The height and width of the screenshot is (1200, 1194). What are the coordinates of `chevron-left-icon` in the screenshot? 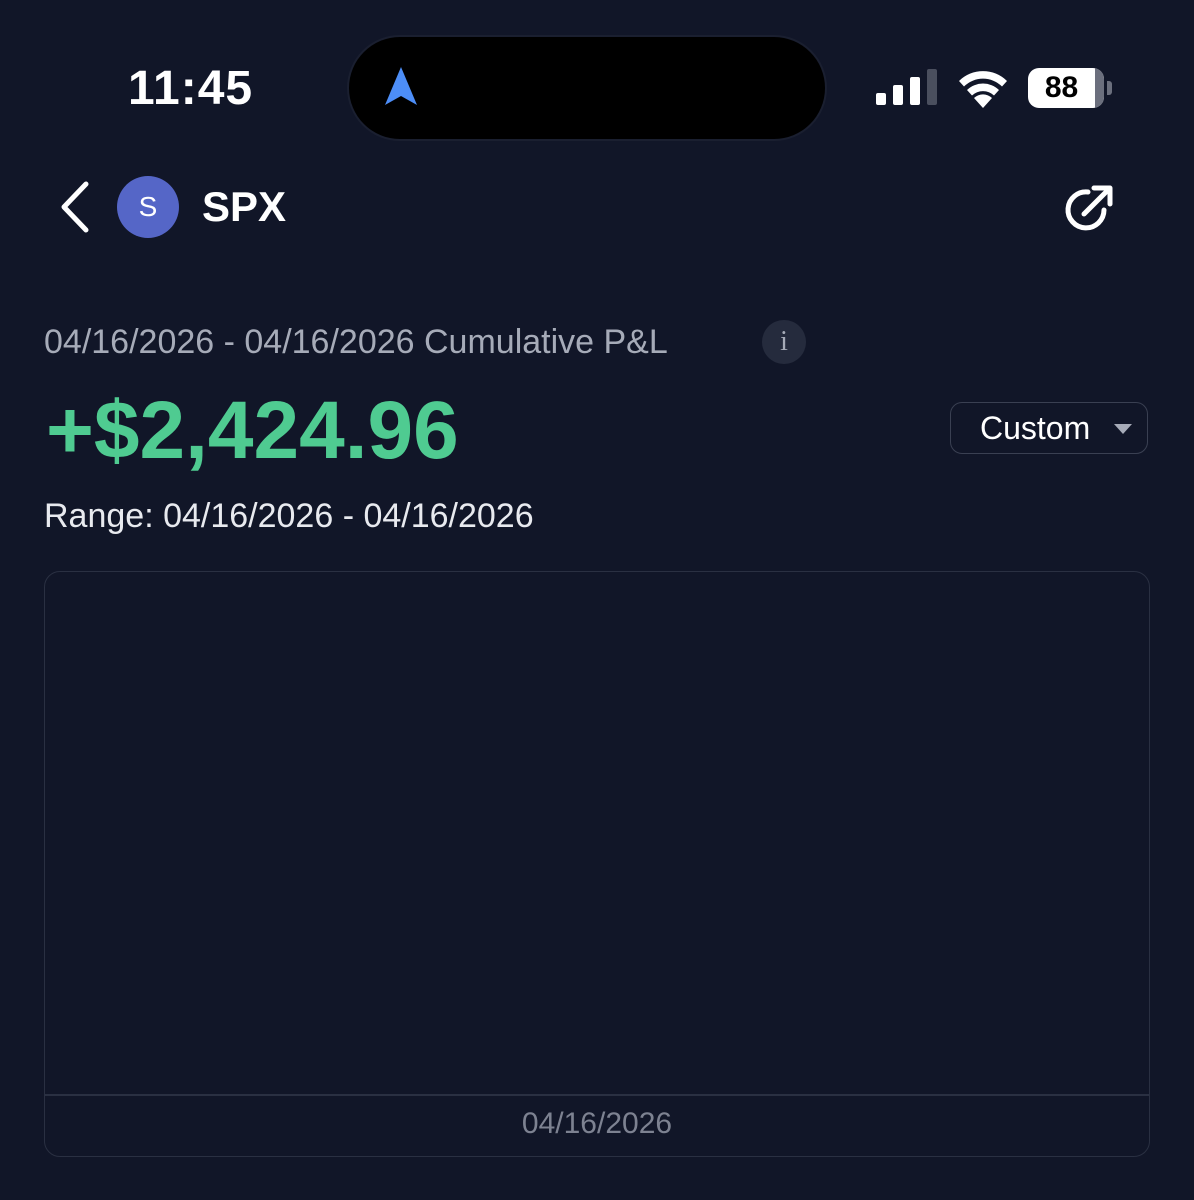 It's located at (75, 207).